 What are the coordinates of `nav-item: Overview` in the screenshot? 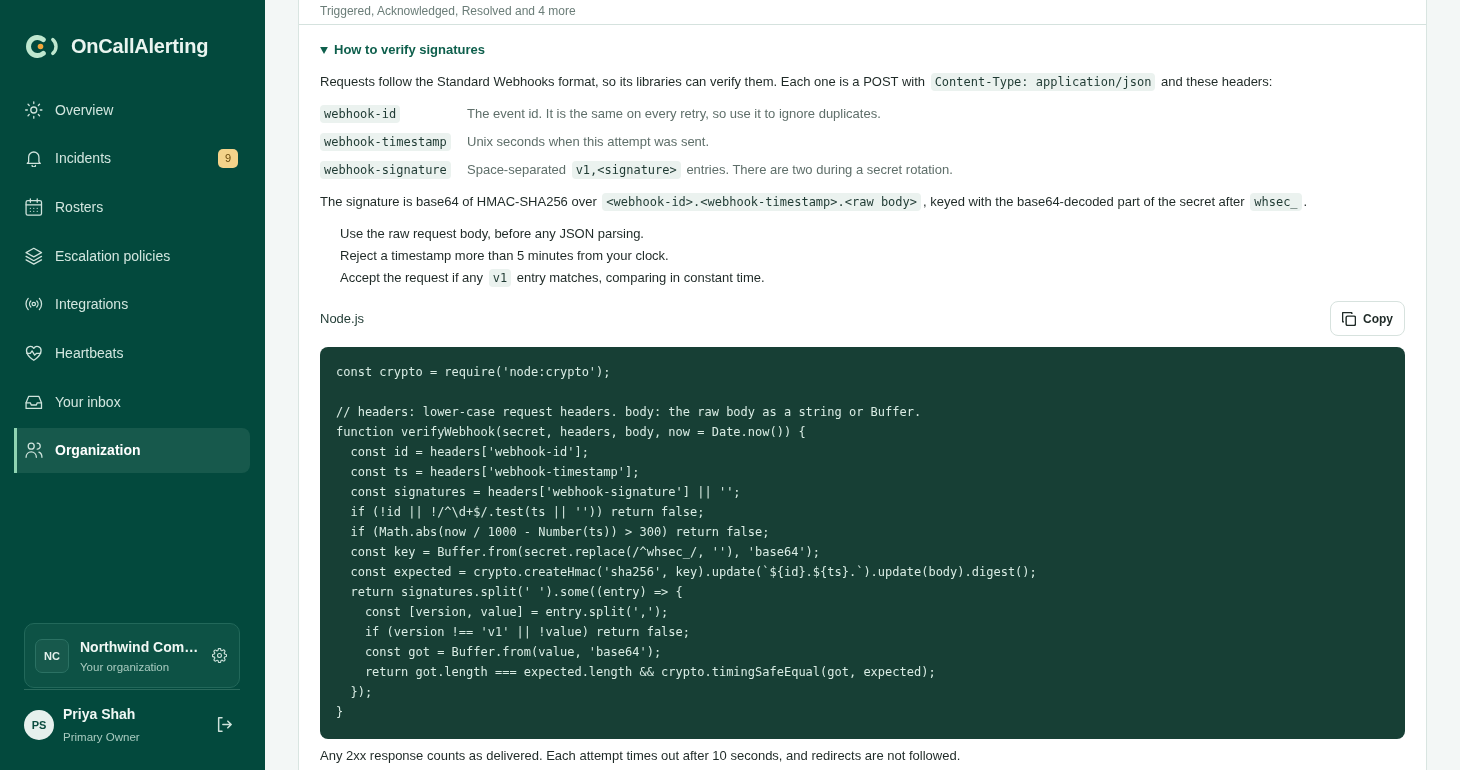 It's located at (132, 109).